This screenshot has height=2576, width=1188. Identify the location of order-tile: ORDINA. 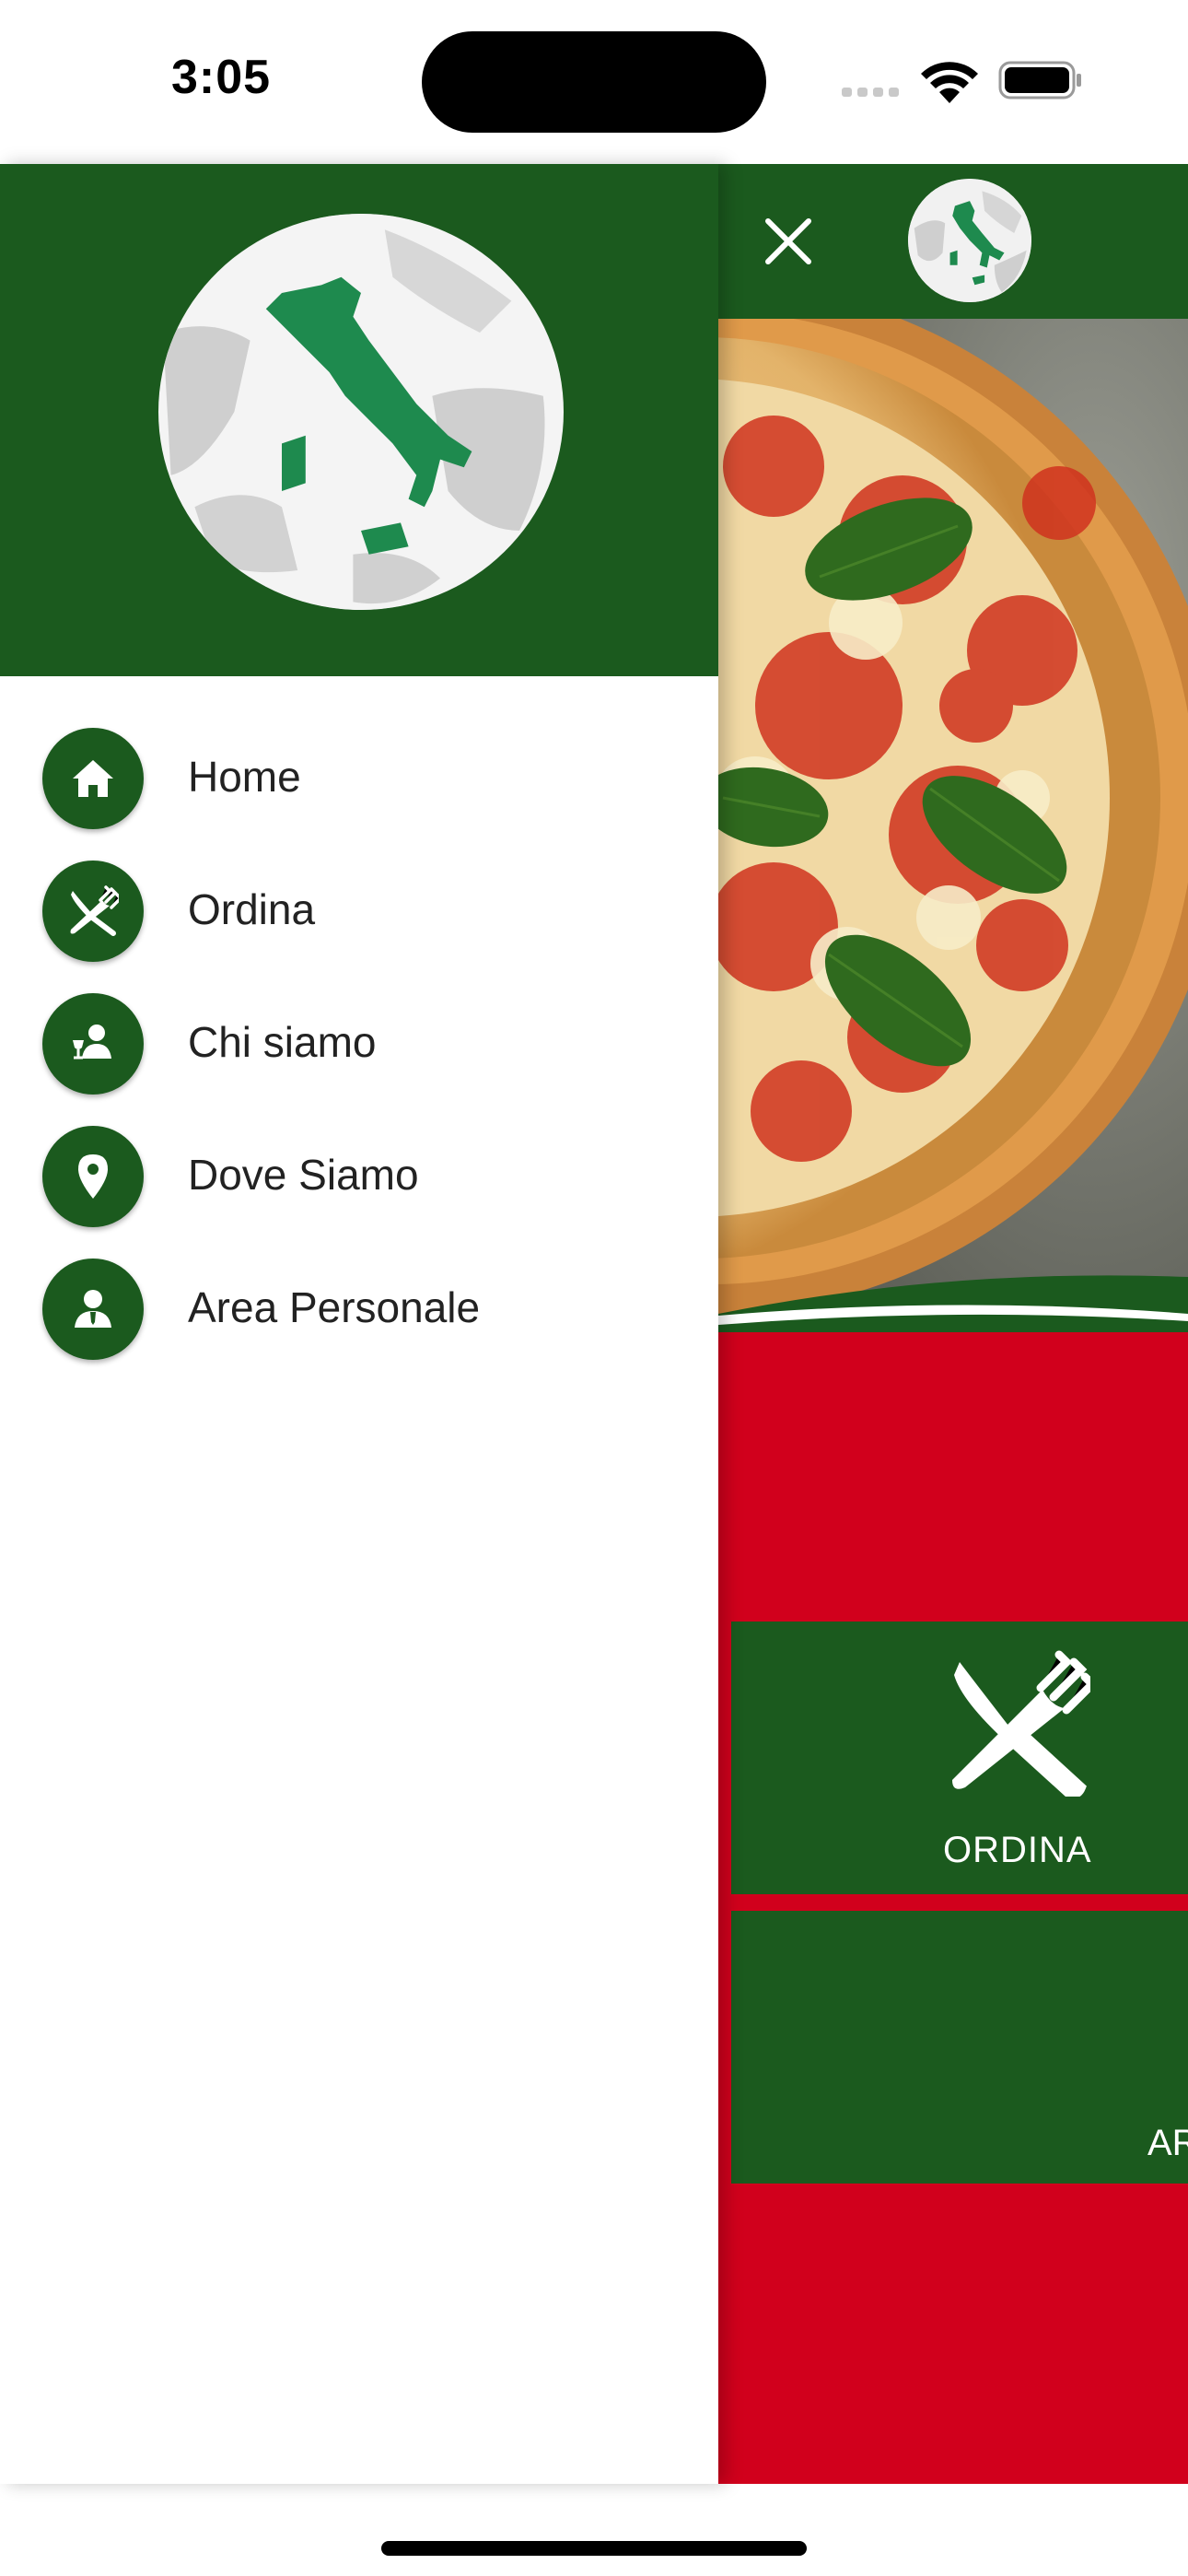
(959, 1758).